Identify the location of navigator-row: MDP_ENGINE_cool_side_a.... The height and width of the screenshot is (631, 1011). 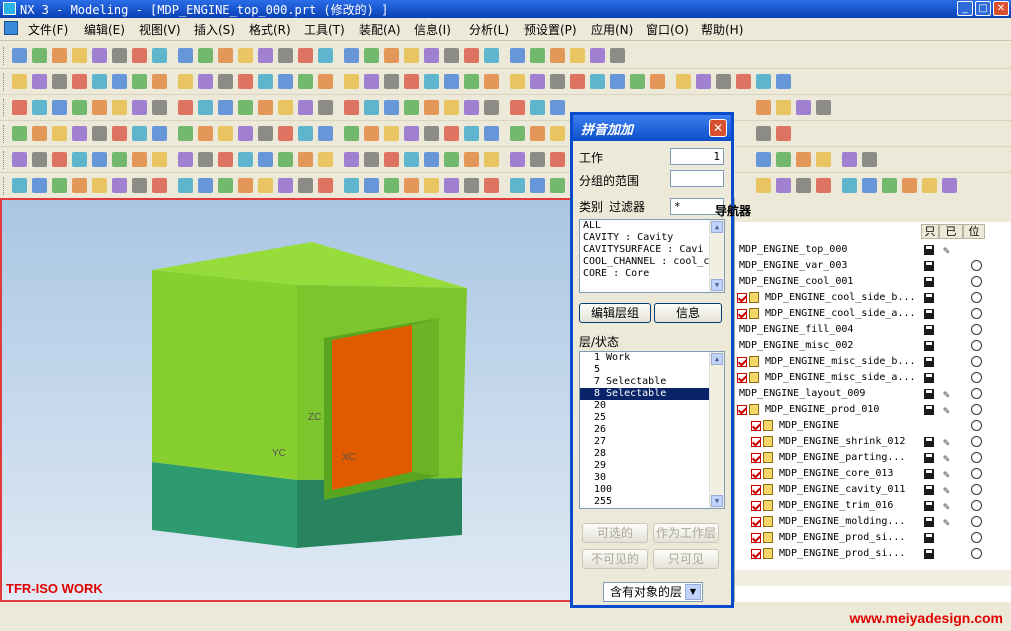
(873, 314).